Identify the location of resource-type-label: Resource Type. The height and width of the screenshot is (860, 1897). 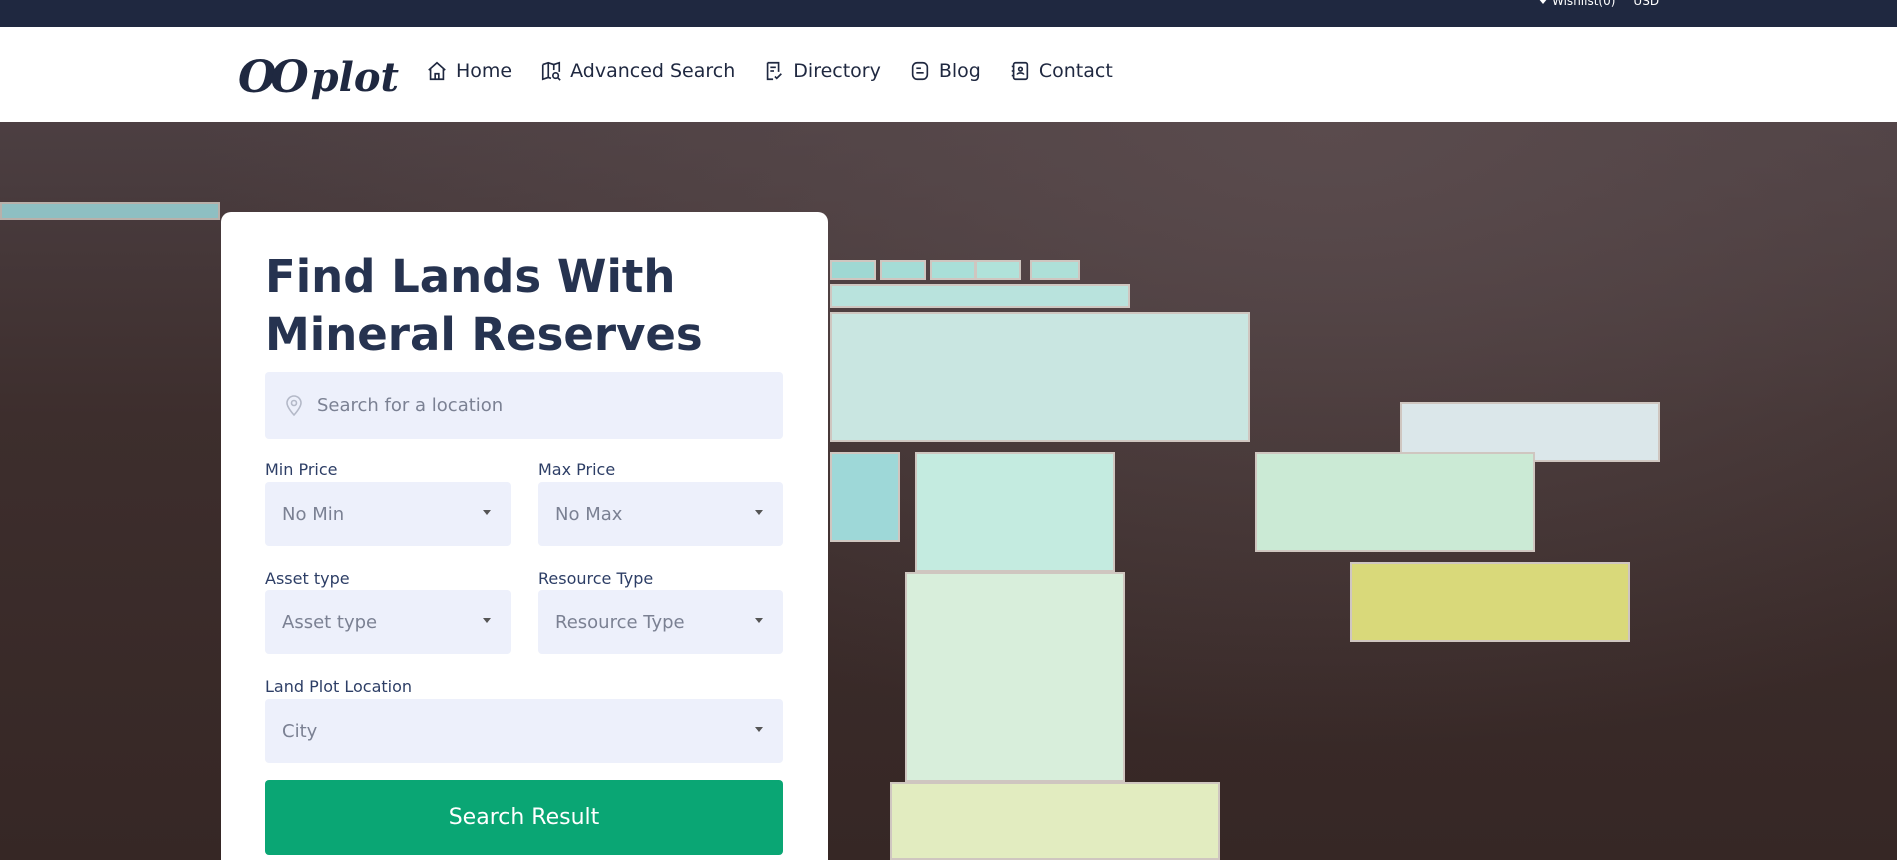
(596, 578).